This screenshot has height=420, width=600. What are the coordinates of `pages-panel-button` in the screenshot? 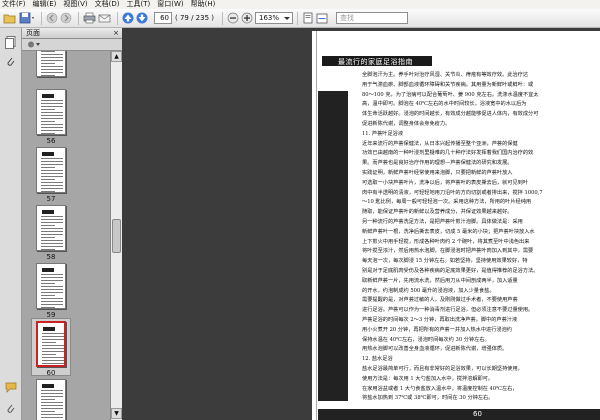 It's located at (10, 43).